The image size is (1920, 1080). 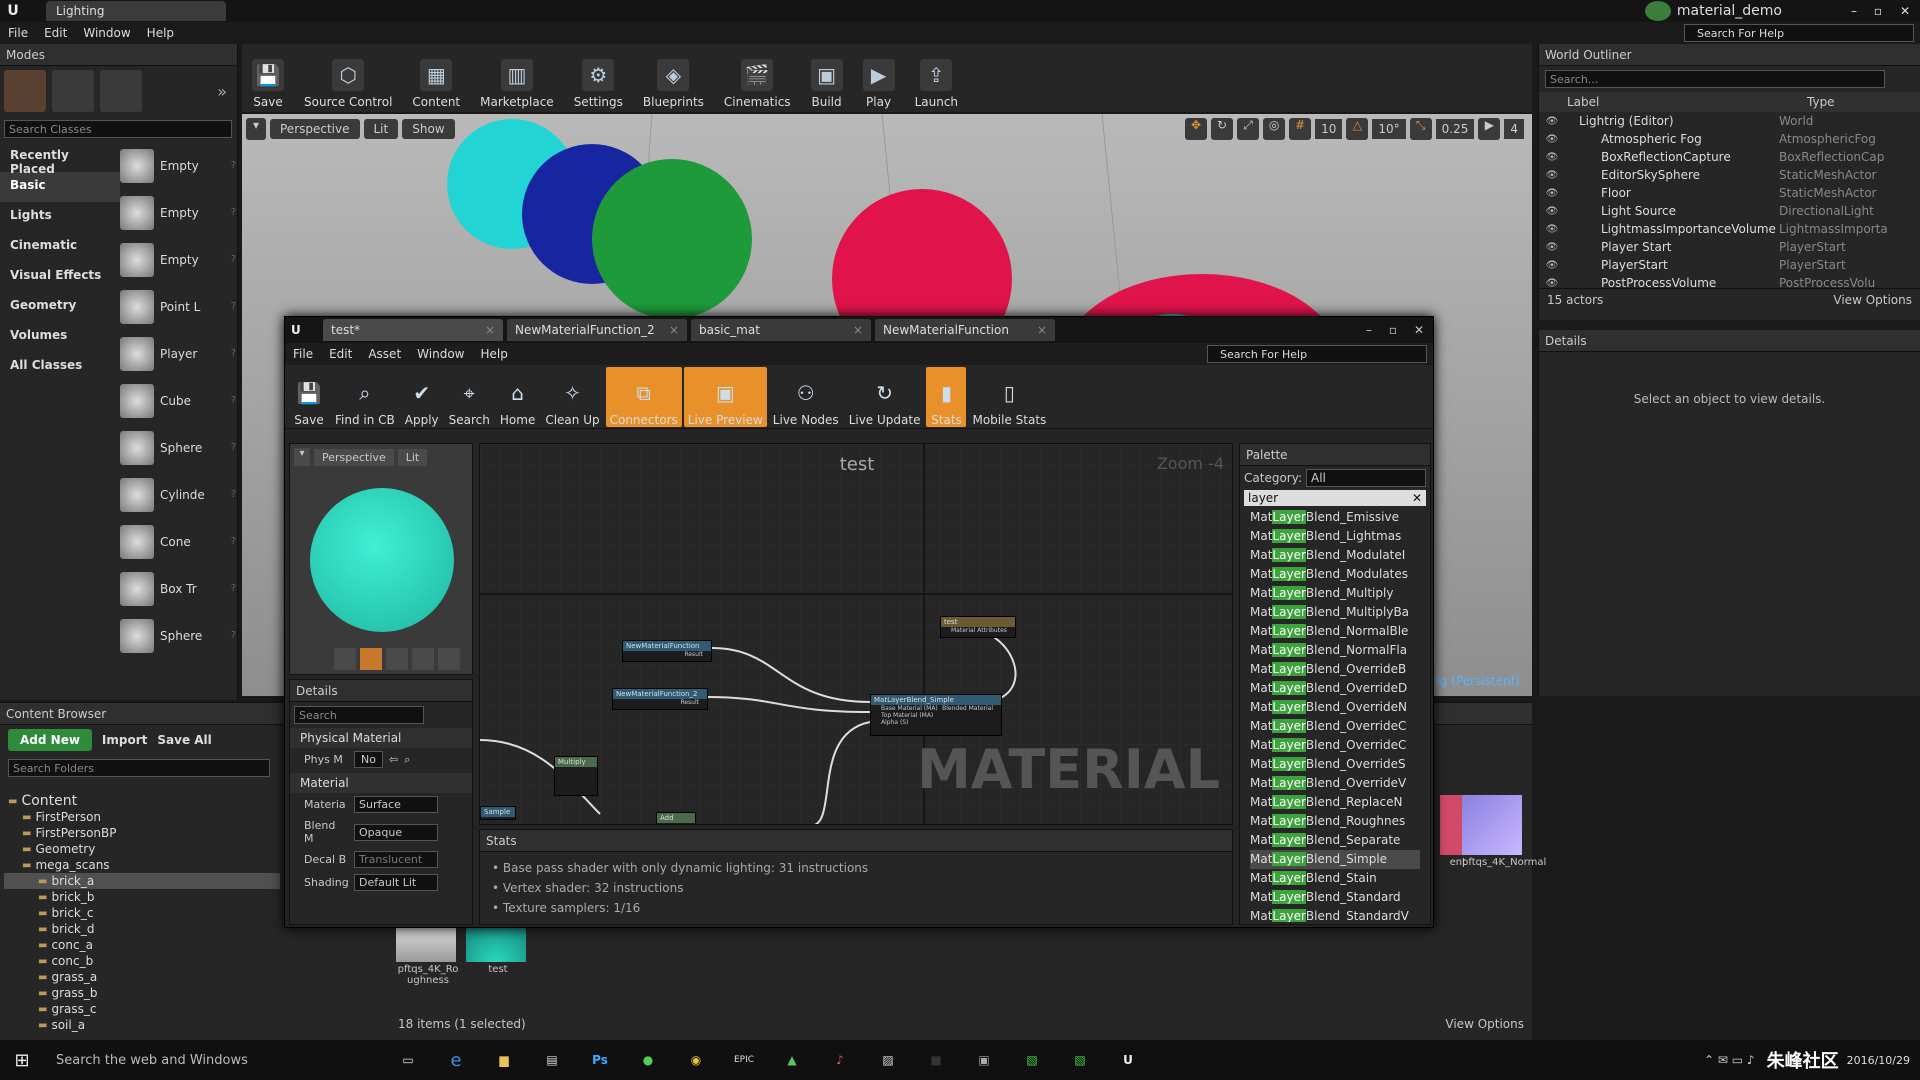 What do you see at coordinates (1455, 129) in the screenshot?
I see `scale-value: 0.25` at bounding box center [1455, 129].